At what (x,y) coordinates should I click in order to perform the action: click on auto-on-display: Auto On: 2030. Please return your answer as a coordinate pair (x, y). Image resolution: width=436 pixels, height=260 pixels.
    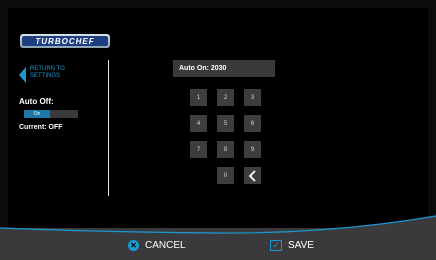
    Looking at the image, I should click on (224, 68).